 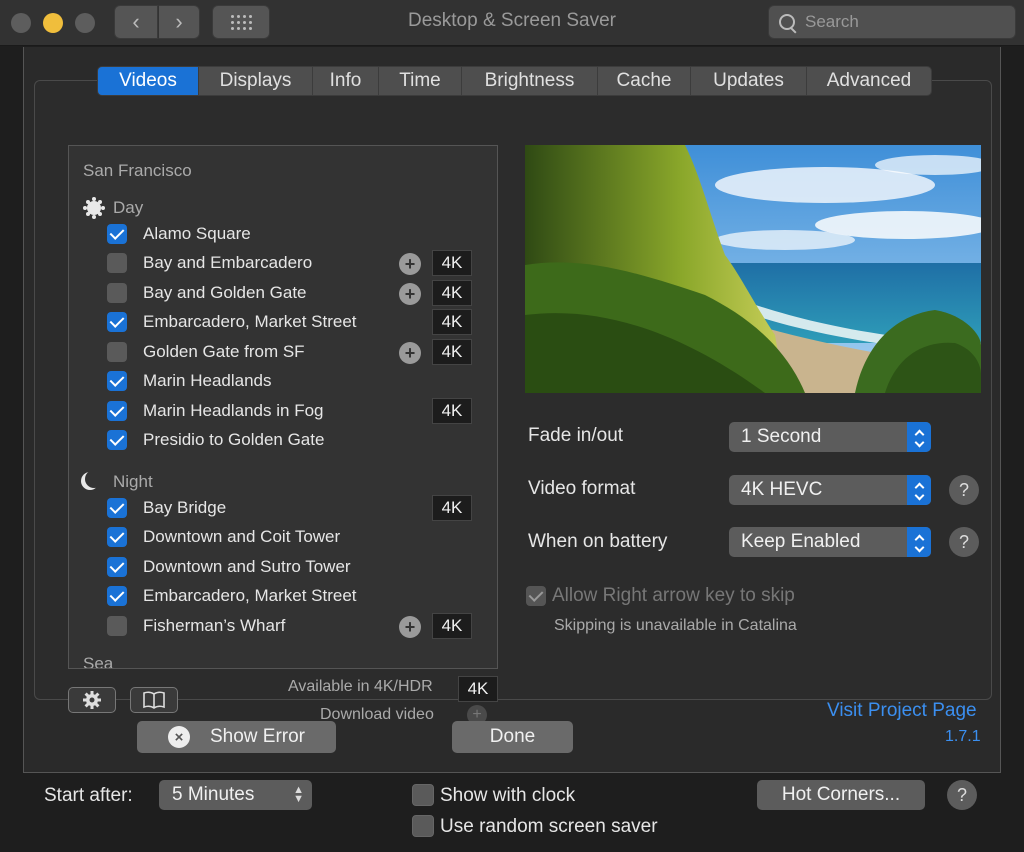 I want to click on done-button: Done, so click(x=512, y=737).